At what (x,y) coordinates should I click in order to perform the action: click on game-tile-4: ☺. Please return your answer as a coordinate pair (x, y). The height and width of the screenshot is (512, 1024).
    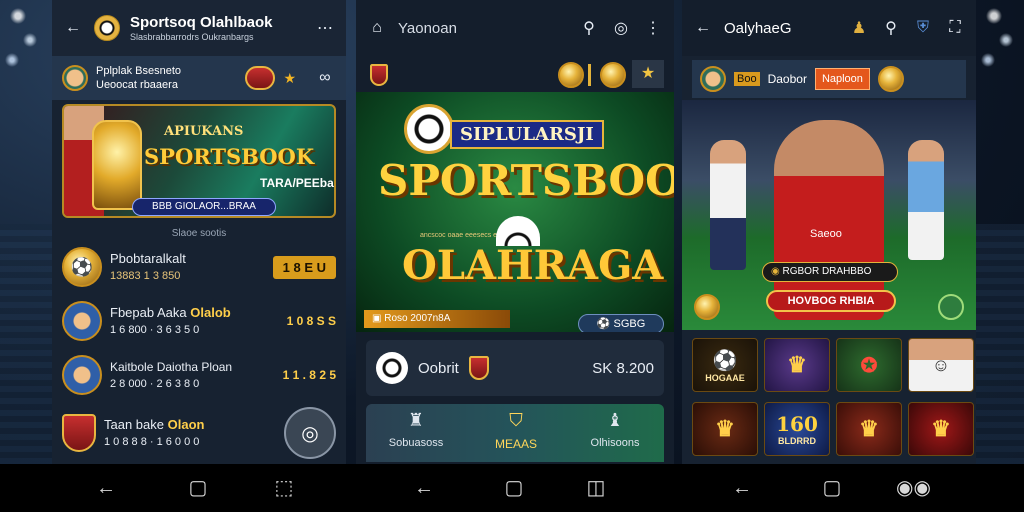
    Looking at the image, I should click on (941, 365).